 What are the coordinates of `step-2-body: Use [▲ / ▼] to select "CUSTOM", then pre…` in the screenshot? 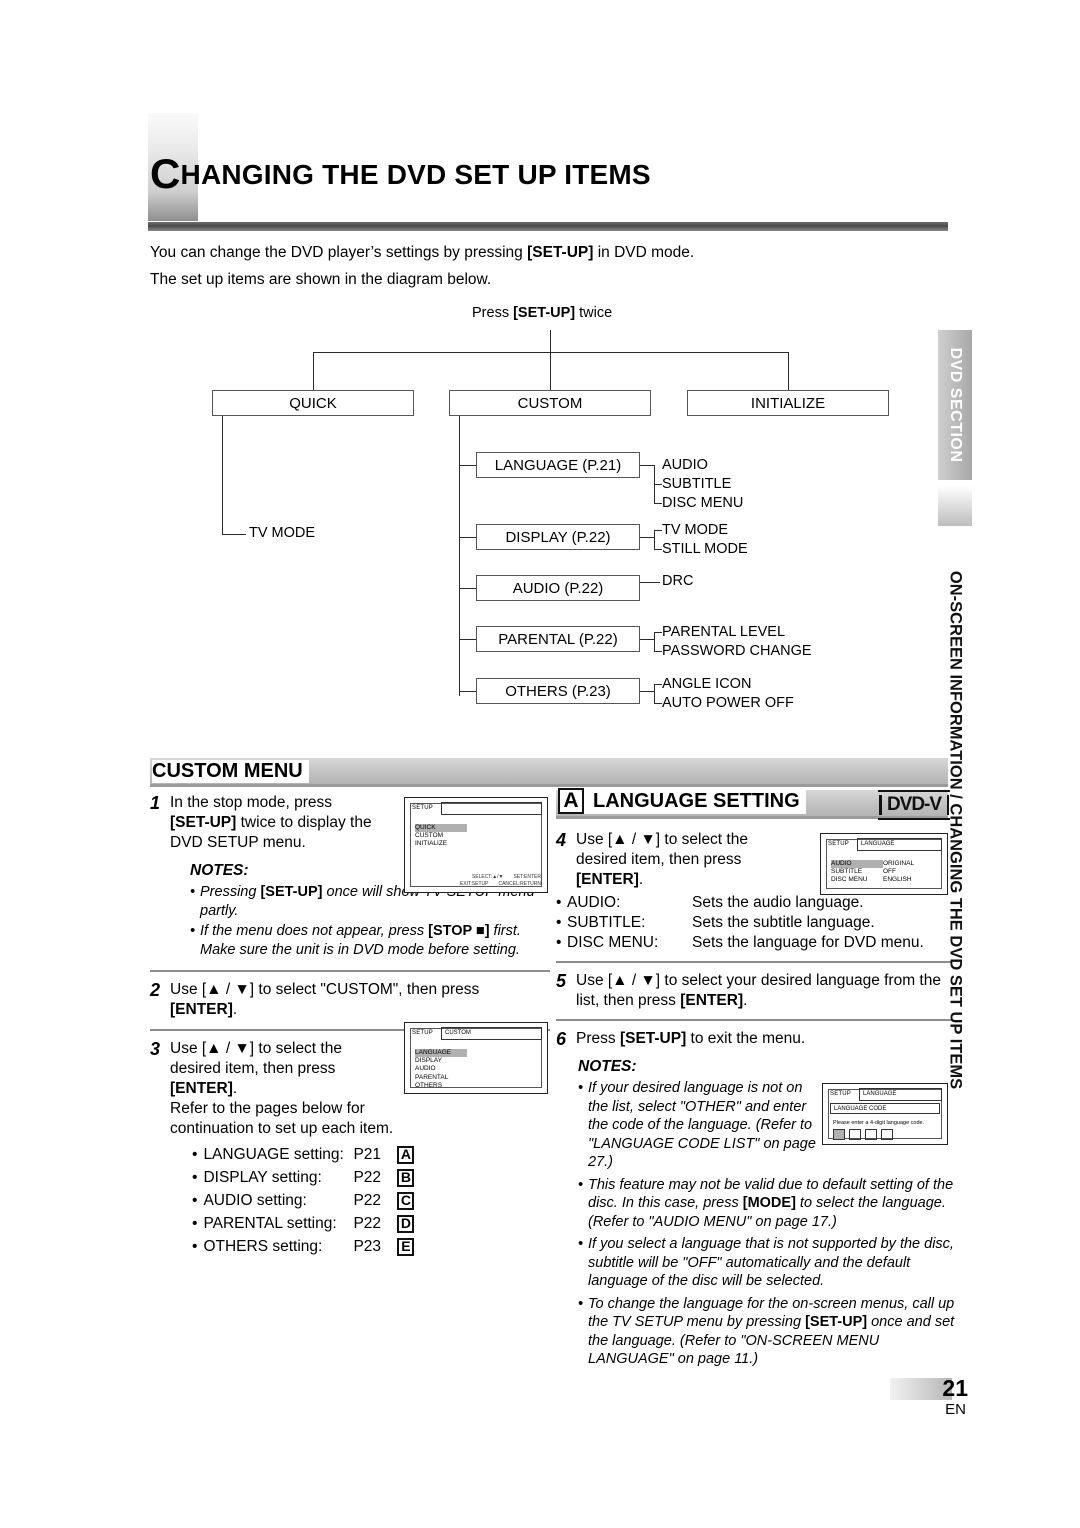 It's located at (359, 1000).